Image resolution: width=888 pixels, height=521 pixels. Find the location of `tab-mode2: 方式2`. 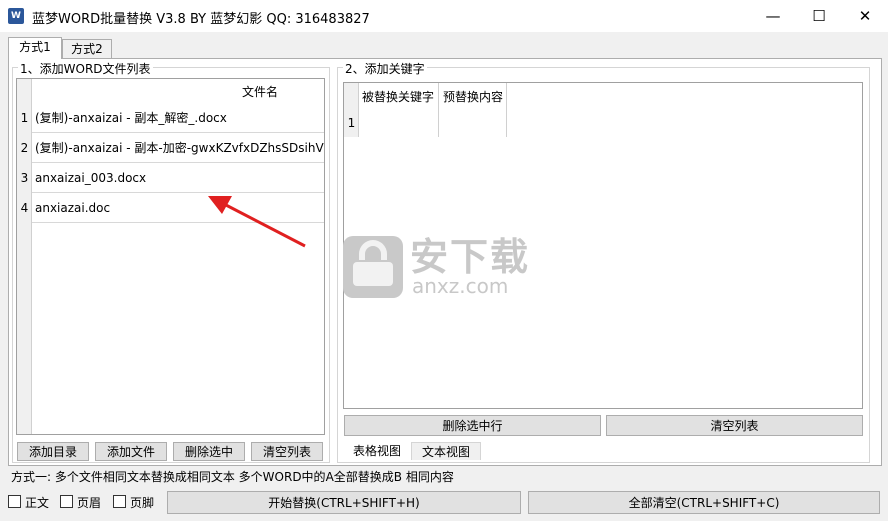

tab-mode2: 方式2 is located at coordinates (87, 48).